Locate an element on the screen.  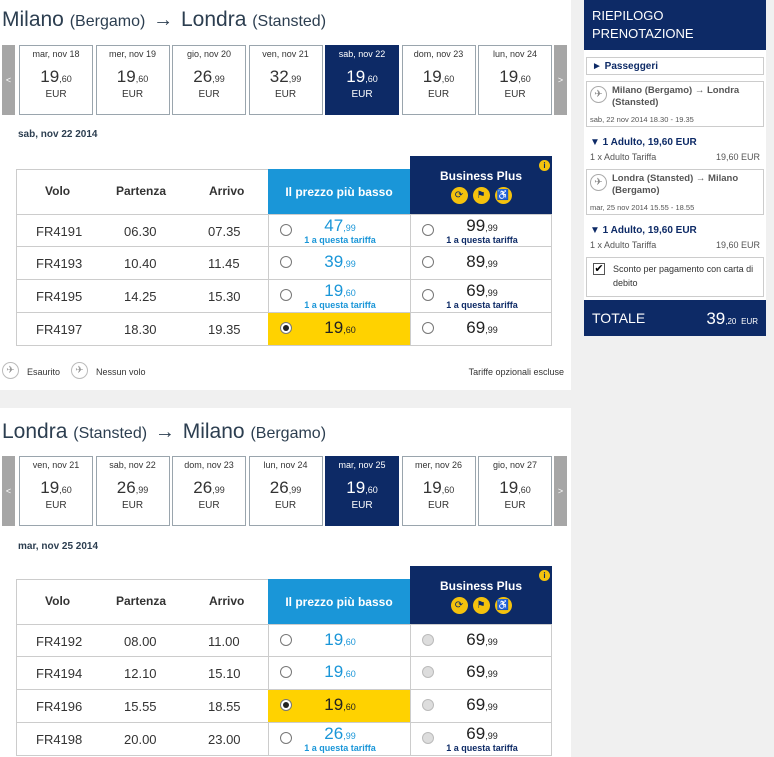
date-tile: mar, nov 18 19,60 EUR is located at coordinates (56, 80).